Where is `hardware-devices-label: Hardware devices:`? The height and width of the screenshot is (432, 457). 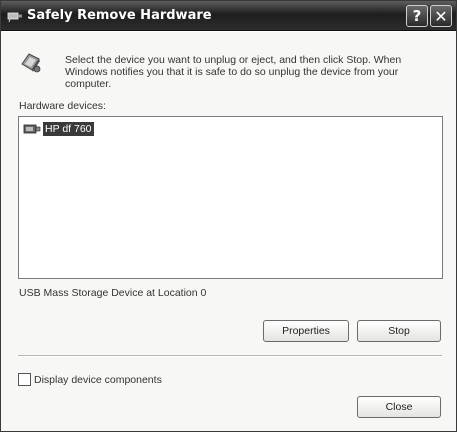 hardware-devices-label: Hardware devices: is located at coordinates (62, 106).